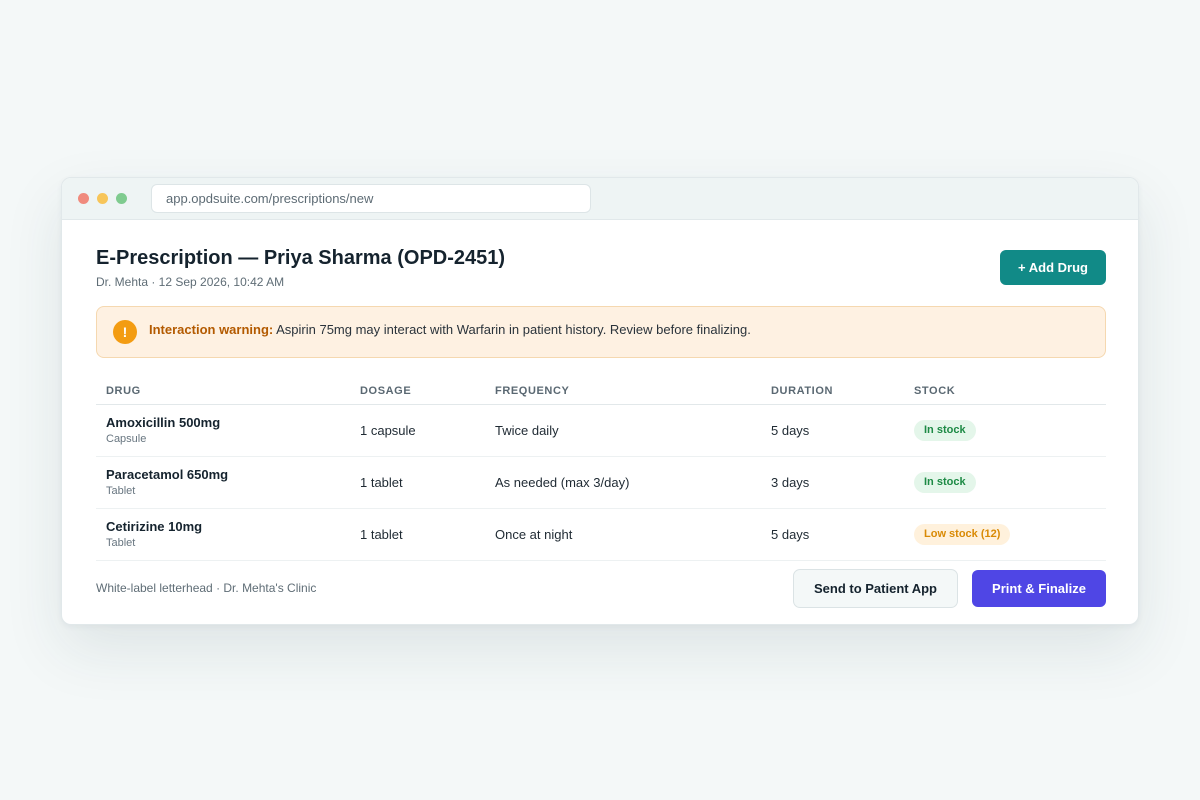 The width and height of the screenshot is (1200, 800). What do you see at coordinates (167, 474) in the screenshot?
I see `drug-name: Paracetamol 650mg` at bounding box center [167, 474].